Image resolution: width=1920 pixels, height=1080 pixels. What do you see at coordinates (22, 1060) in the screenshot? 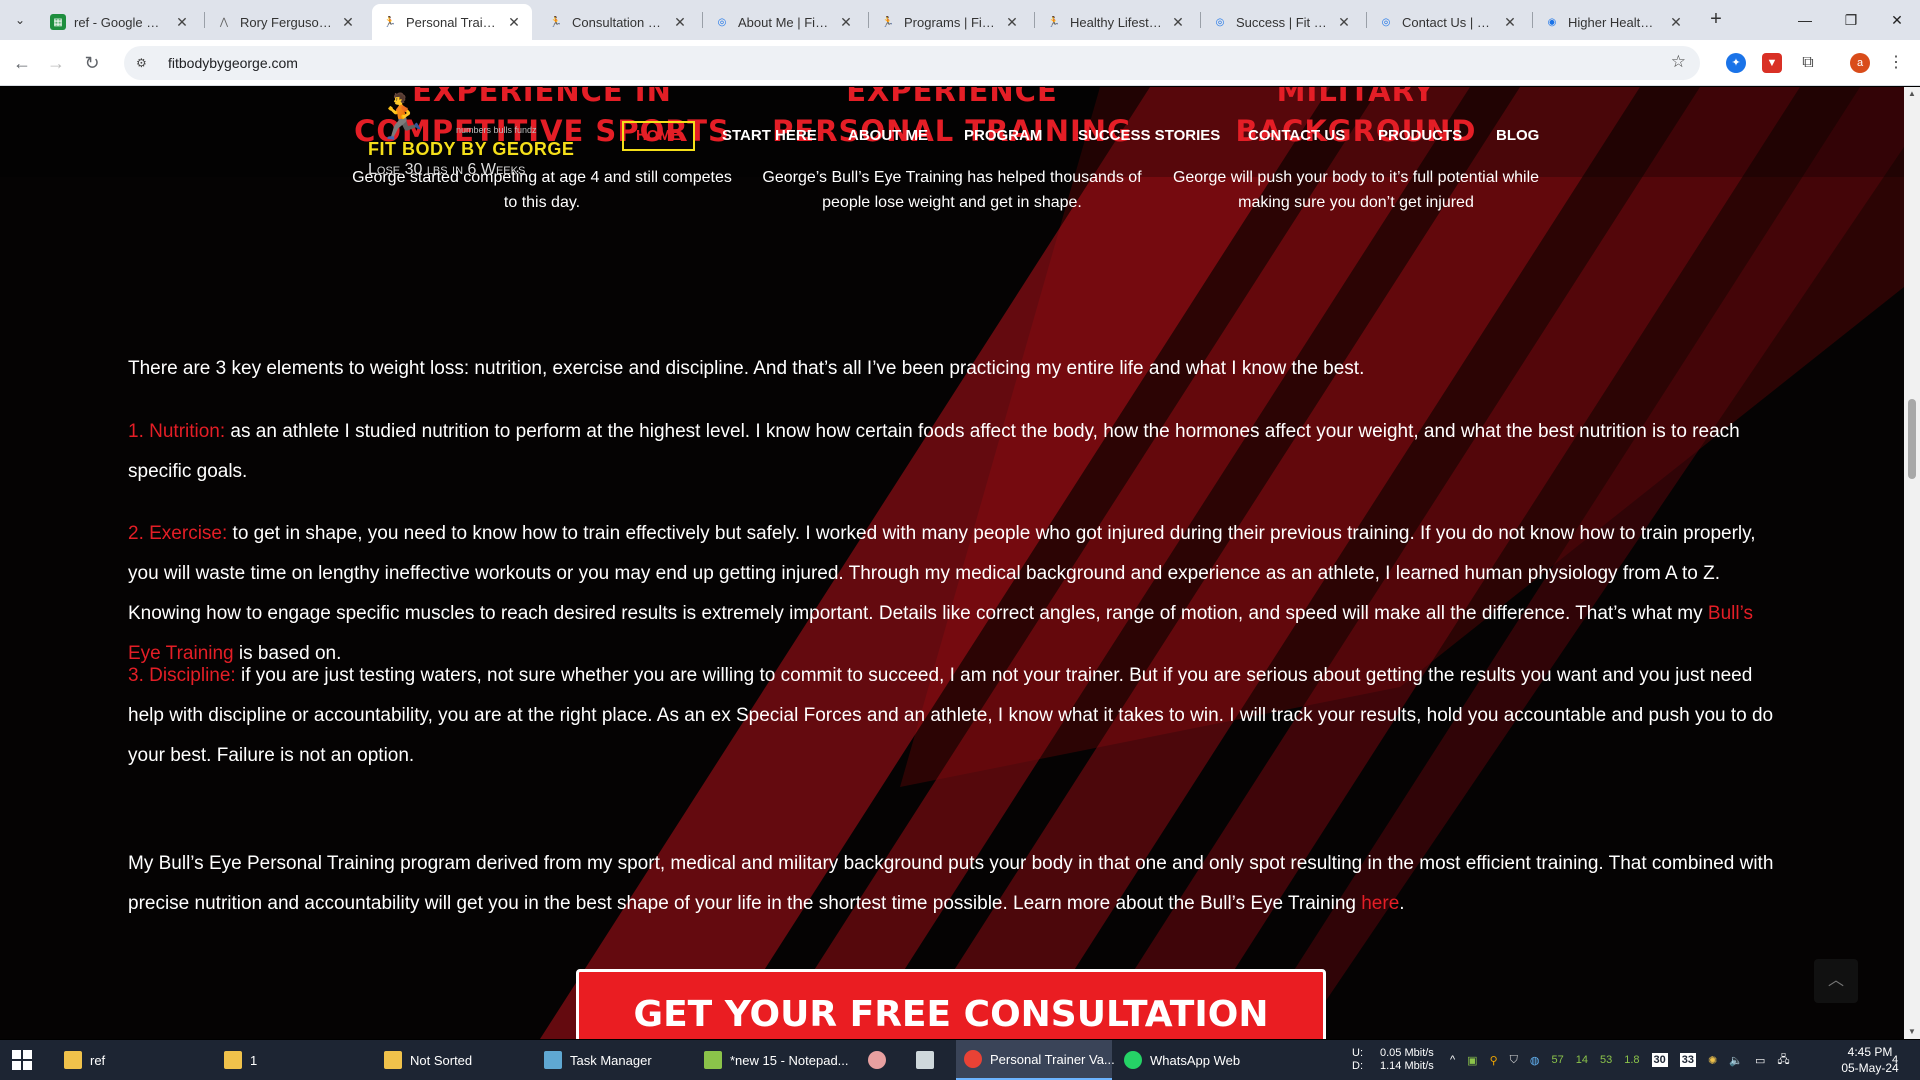
I see `windows-start-icon` at bounding box center [22, 1060].